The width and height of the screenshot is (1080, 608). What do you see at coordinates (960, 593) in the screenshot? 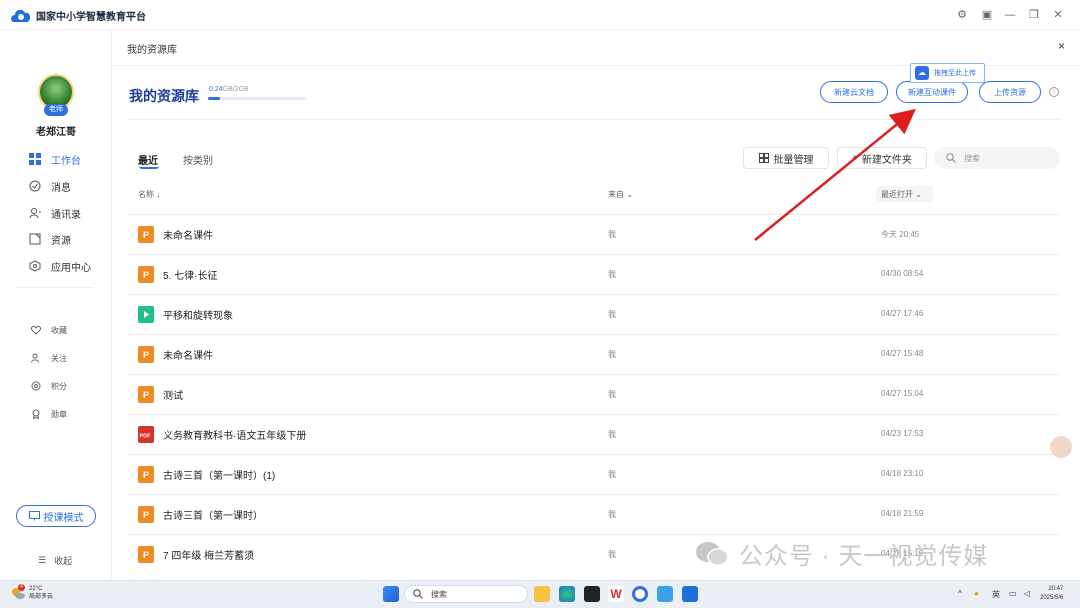
I see `tray-up-icon: ^` at bounding box center [960, 593].